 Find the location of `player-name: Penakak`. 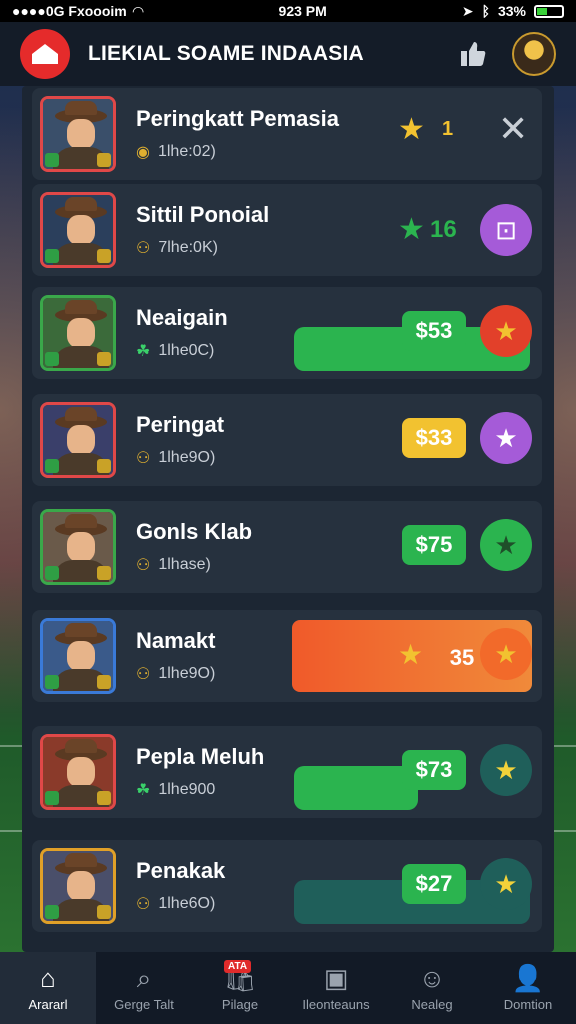

player-name: Penakak is located at coordinates (181, 870).